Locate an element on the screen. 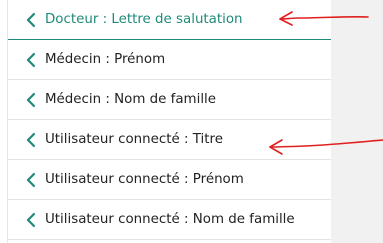 This screenshot has width=383, height=243. field-item-label: Utilisateur connecté : Titre is located at coordinates (134, 139).